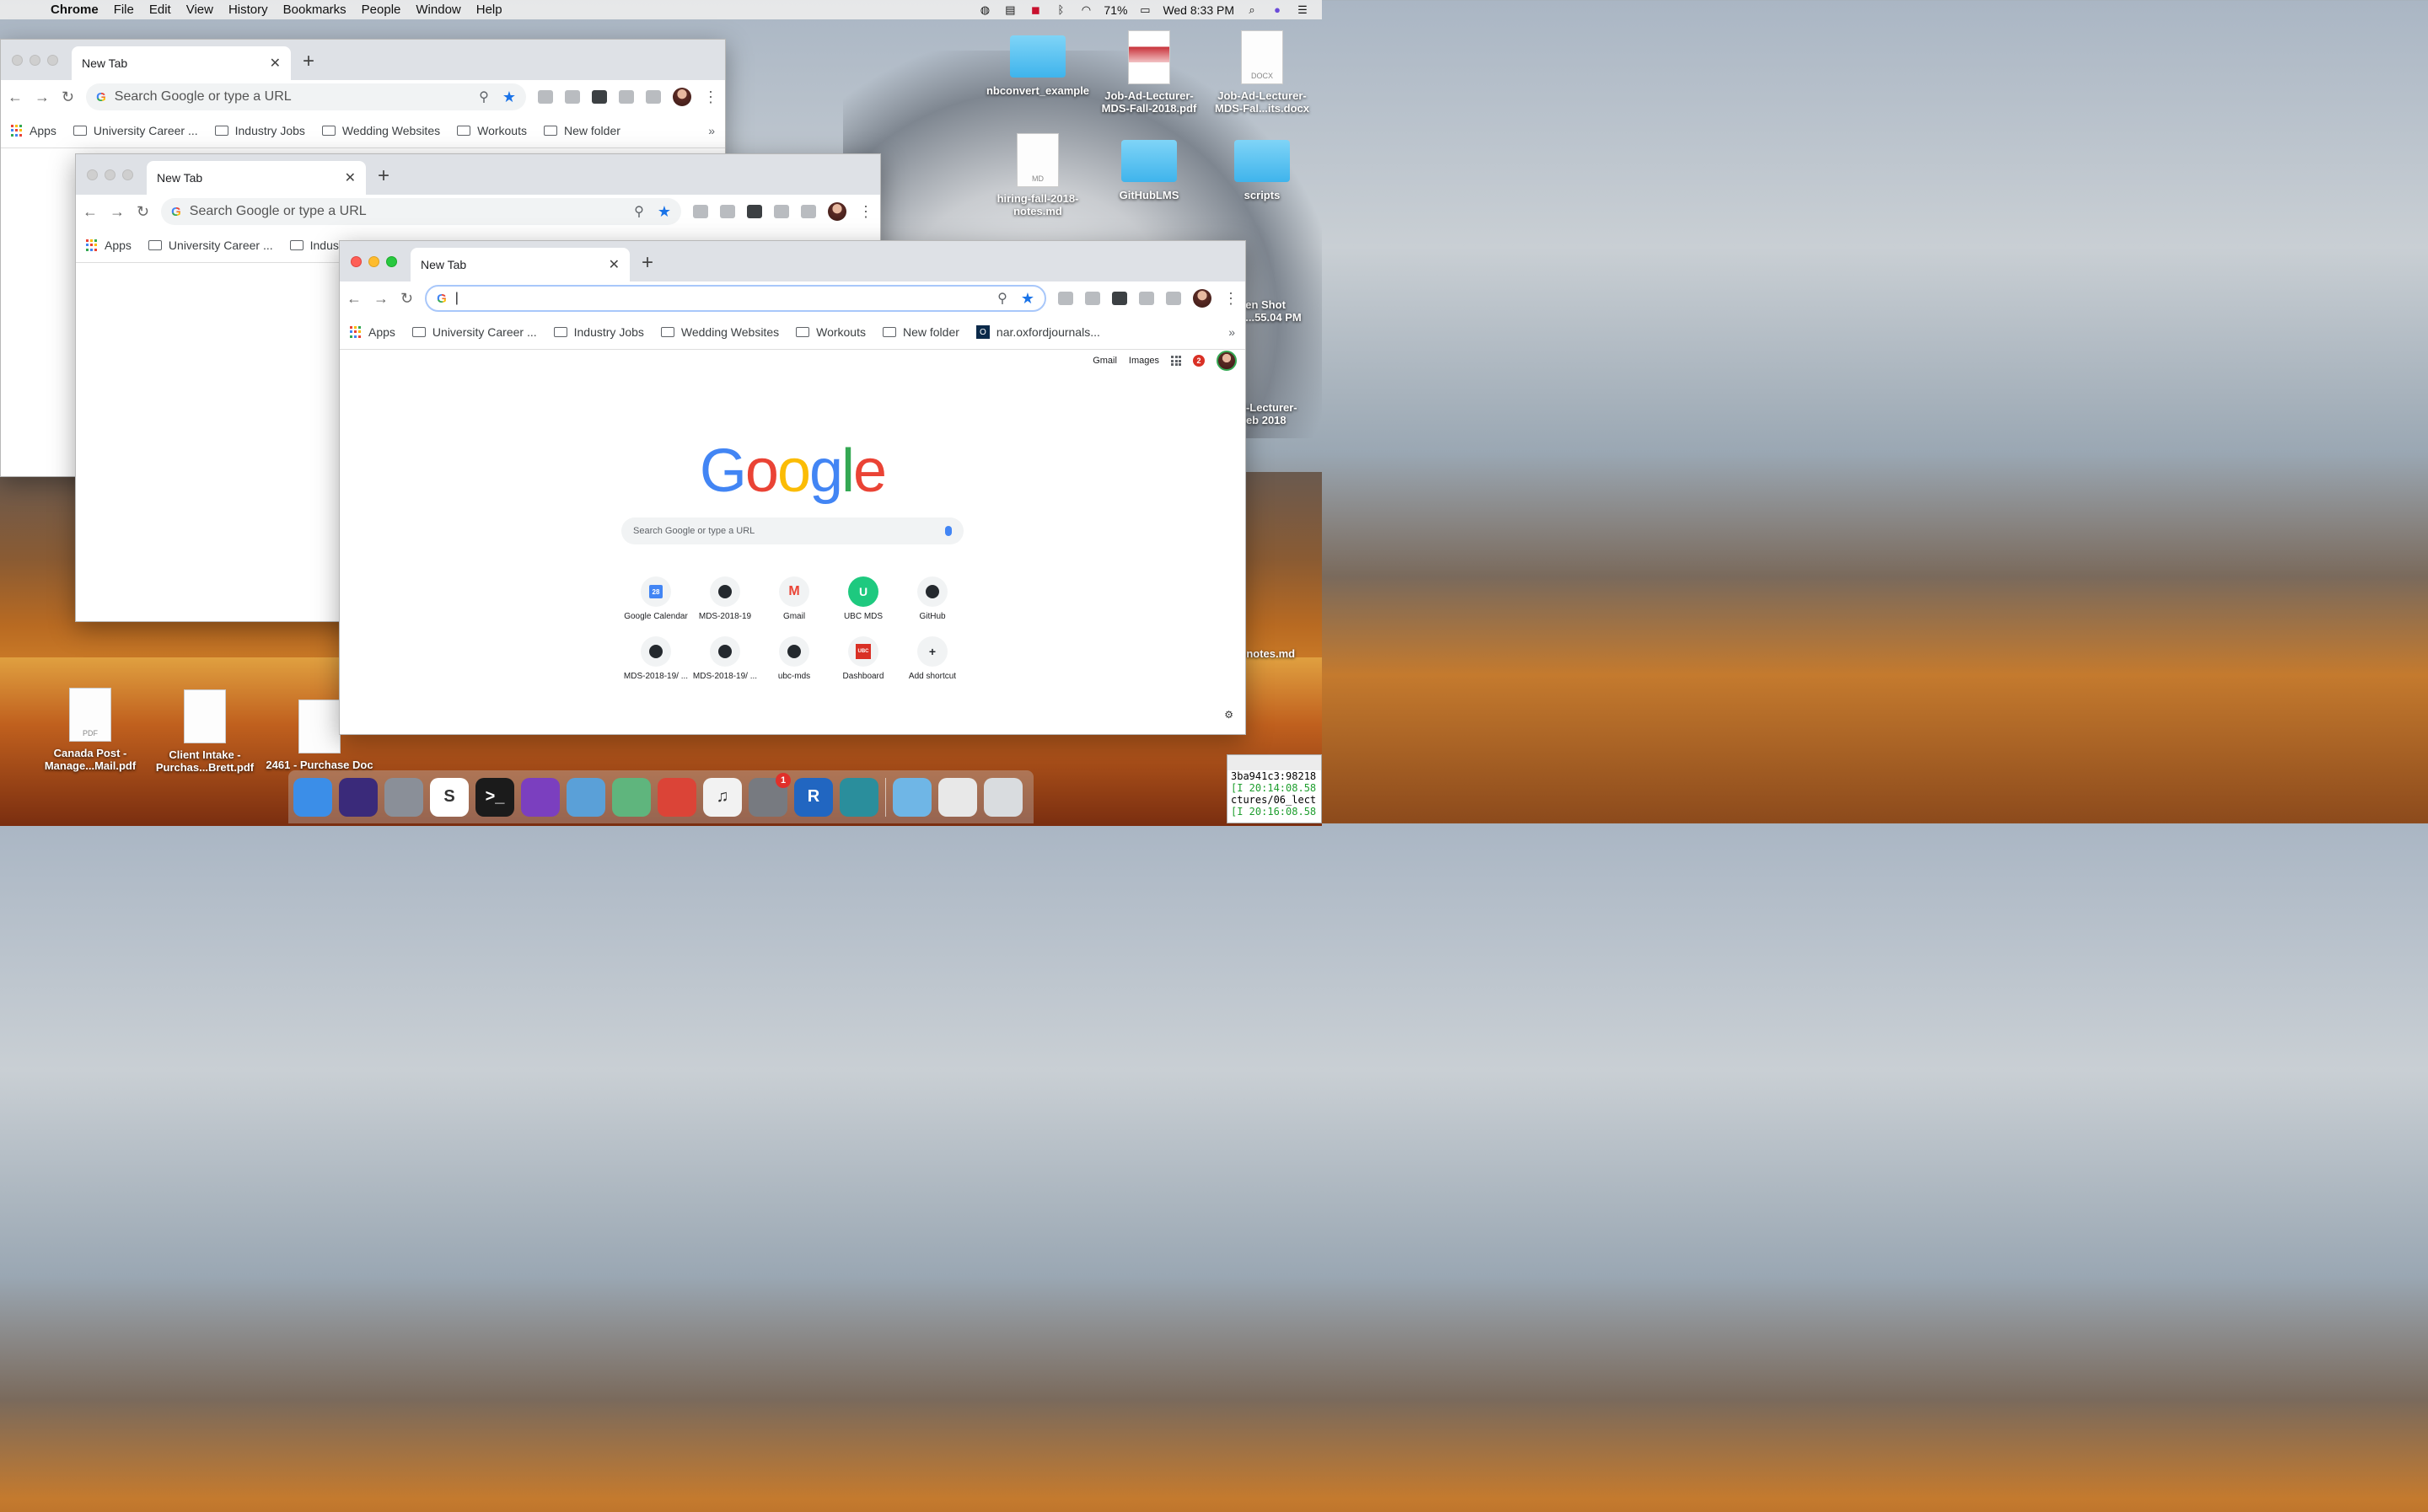  What do you see at coordinates (15, 97) in the screenshot?
I see `back-icon: ←` at bounding box center [15, 97].